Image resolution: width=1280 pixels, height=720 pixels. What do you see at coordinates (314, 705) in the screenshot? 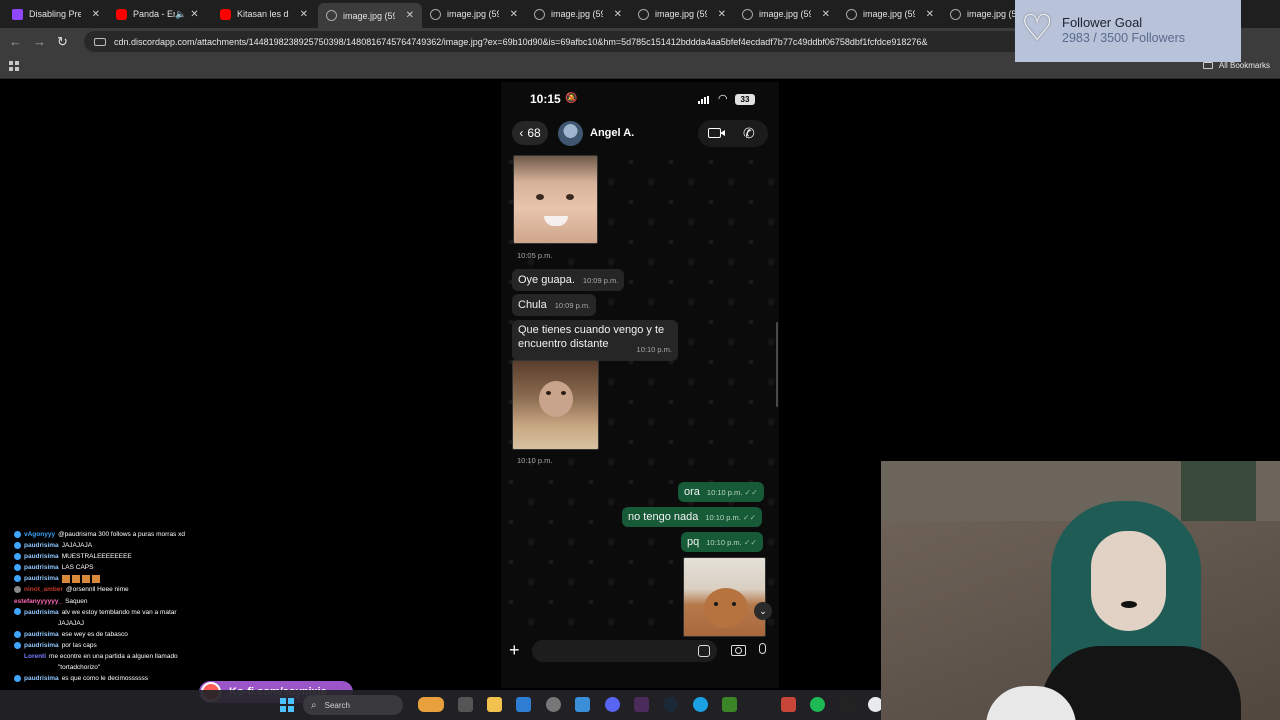
I see `search-icon: ⌕` at bounding box center [314, 705].